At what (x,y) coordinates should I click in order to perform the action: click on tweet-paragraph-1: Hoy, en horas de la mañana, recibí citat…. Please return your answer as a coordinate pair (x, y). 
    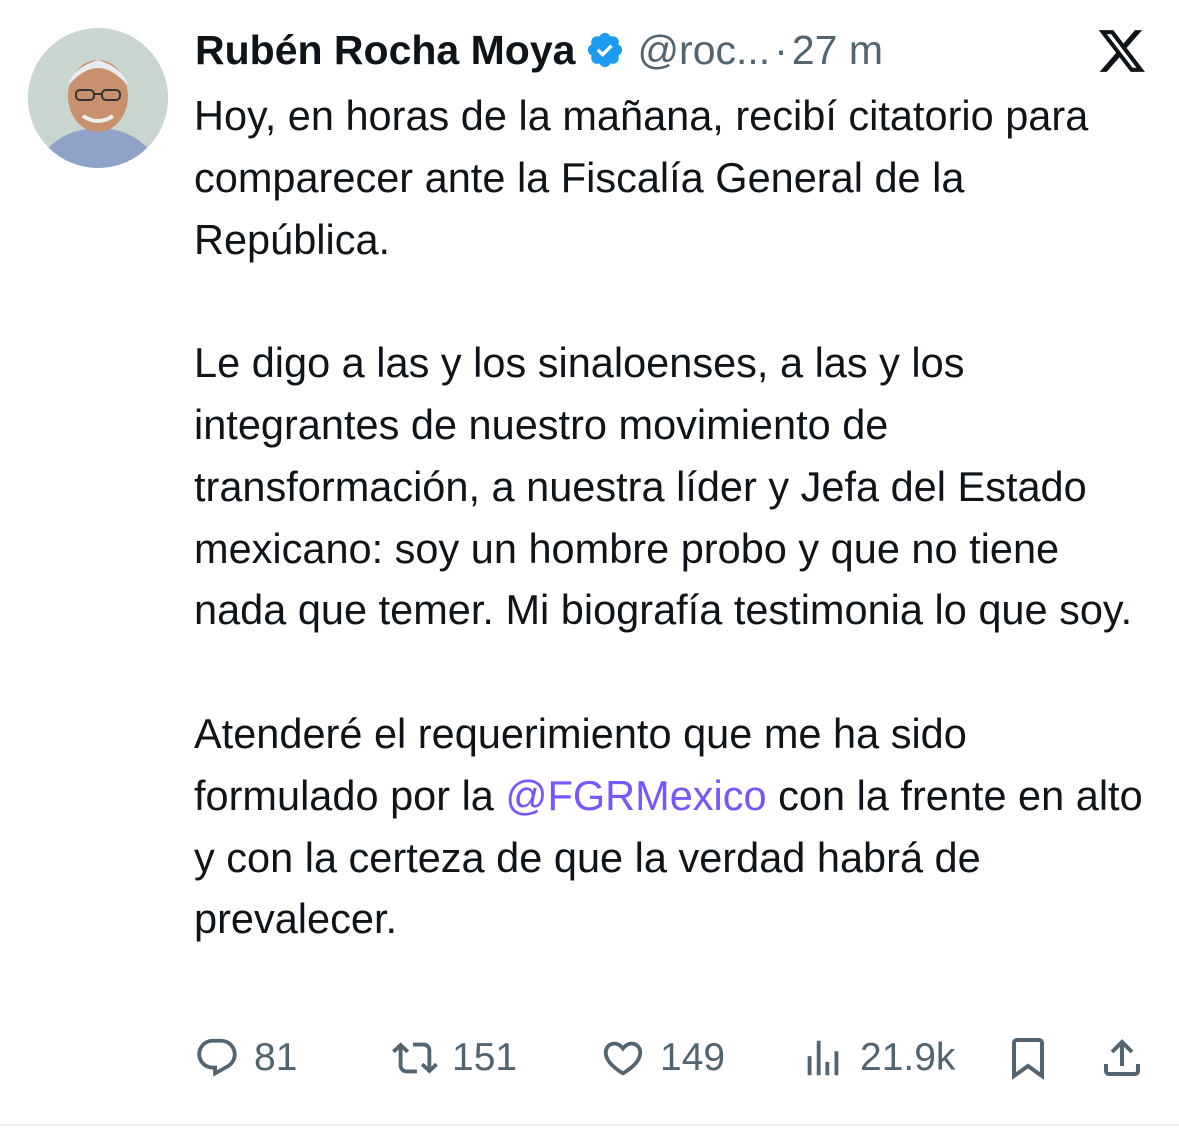
    Looking at the image, I should click on (641, 177).